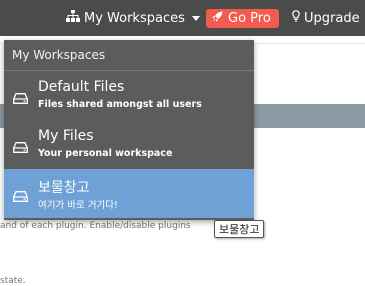 This screenshot has height=286, width=365. What do you see at coordinates (66, 136) in the screenshot?
I see `workspace-item-title: My Files` at bounding box center [66, 136].